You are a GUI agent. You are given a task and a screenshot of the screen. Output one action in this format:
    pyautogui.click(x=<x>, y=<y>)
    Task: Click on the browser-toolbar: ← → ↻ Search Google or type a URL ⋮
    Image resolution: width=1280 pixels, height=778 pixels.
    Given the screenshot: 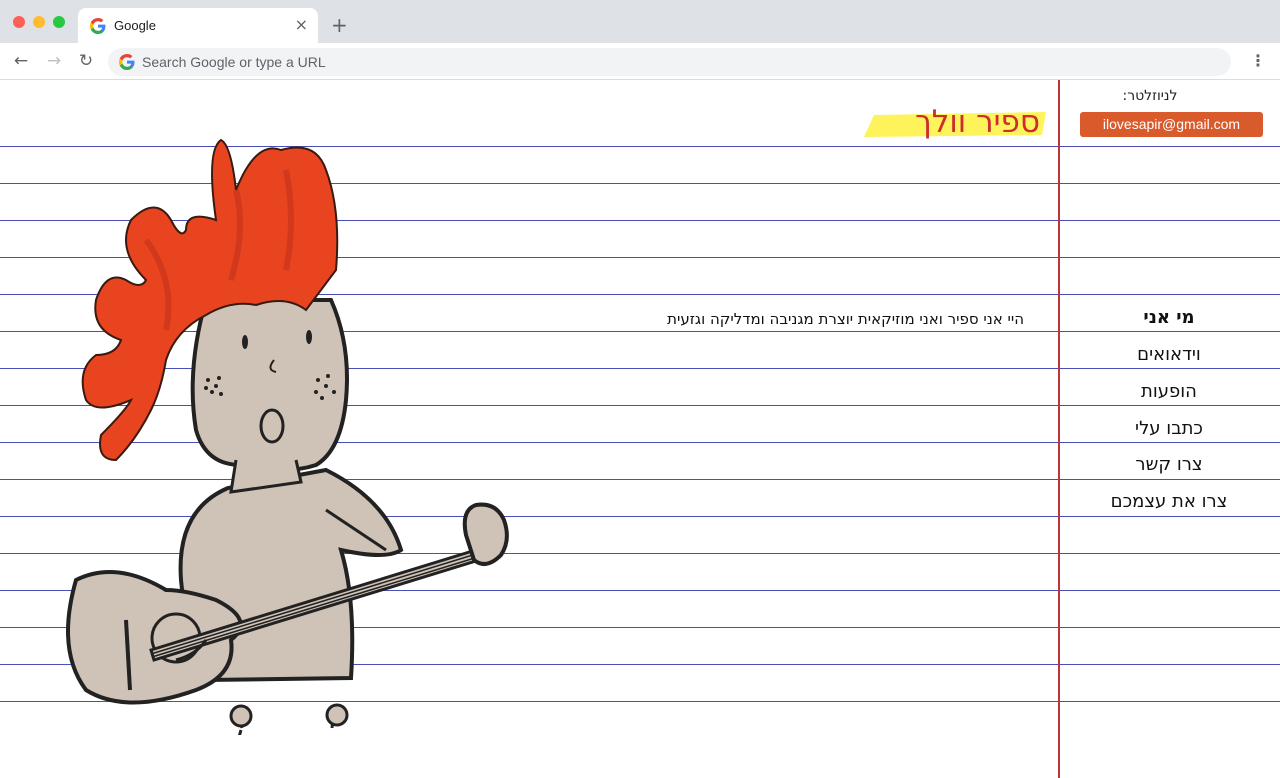 What is the action you would take?
    pyautogui.click(x=640, y=61)
    